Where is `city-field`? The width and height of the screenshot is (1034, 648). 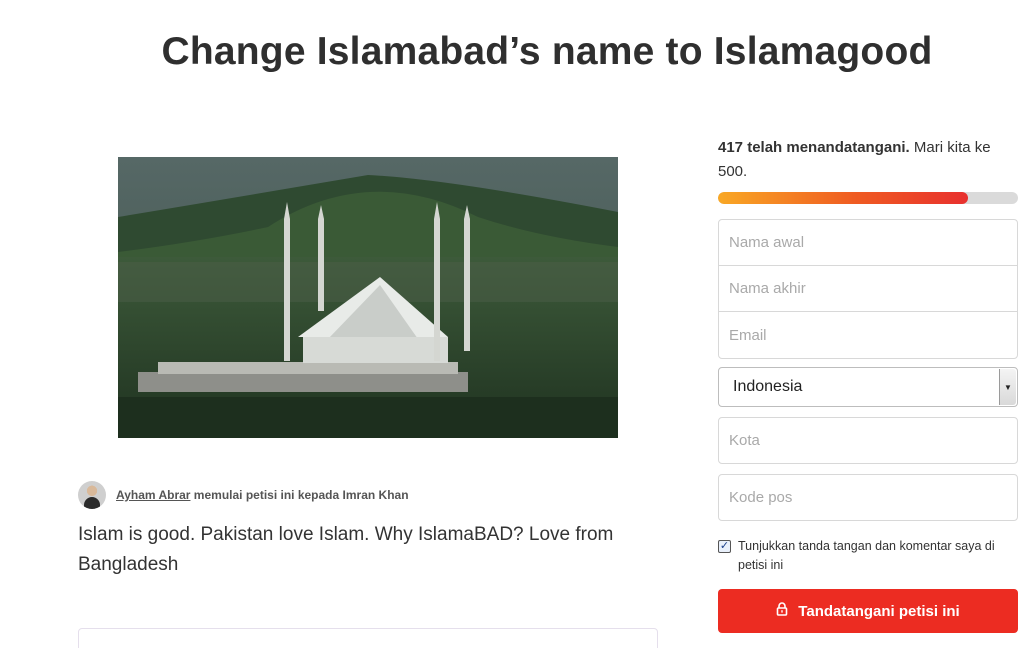 city-field is located at coordinates (868, 440).